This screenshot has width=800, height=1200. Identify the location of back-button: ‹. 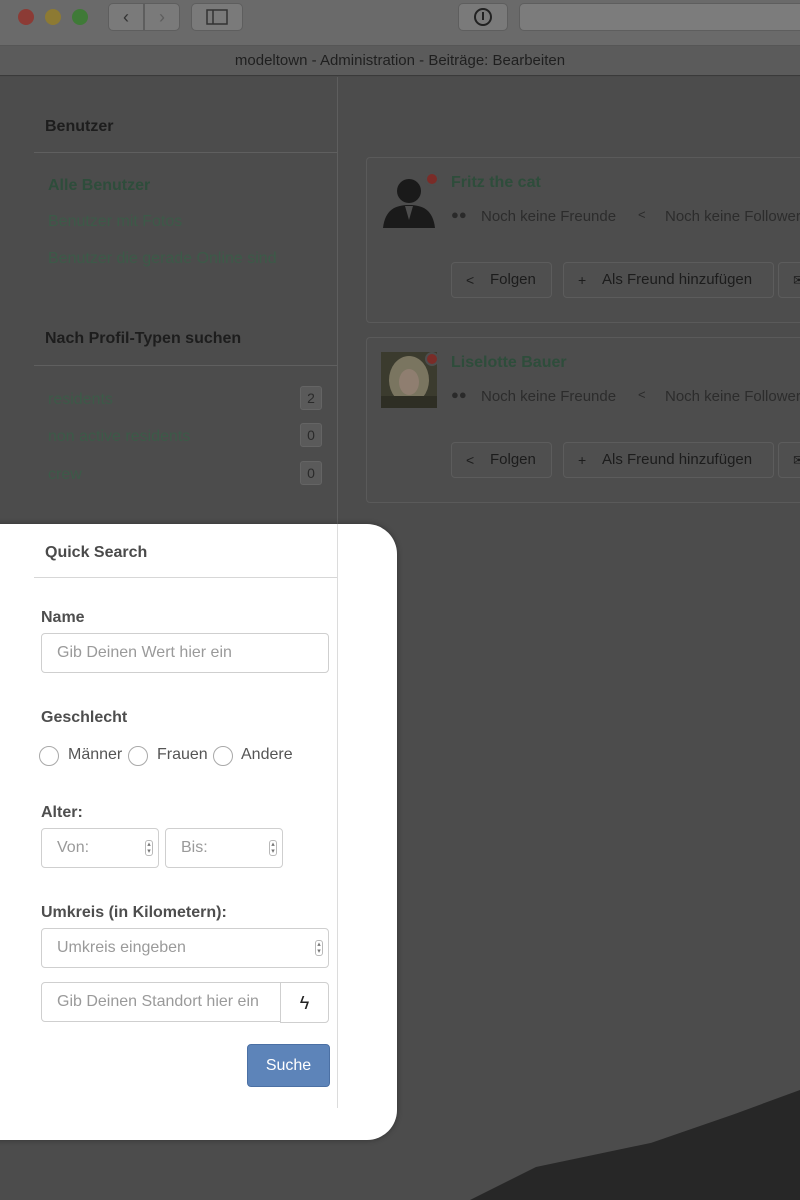
(126, 17).